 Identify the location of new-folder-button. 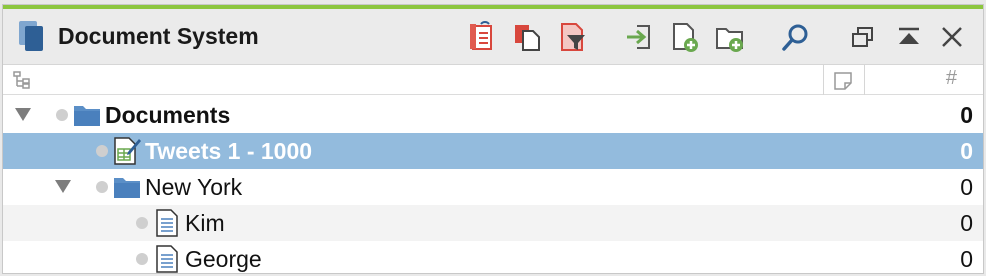
(730, 37).